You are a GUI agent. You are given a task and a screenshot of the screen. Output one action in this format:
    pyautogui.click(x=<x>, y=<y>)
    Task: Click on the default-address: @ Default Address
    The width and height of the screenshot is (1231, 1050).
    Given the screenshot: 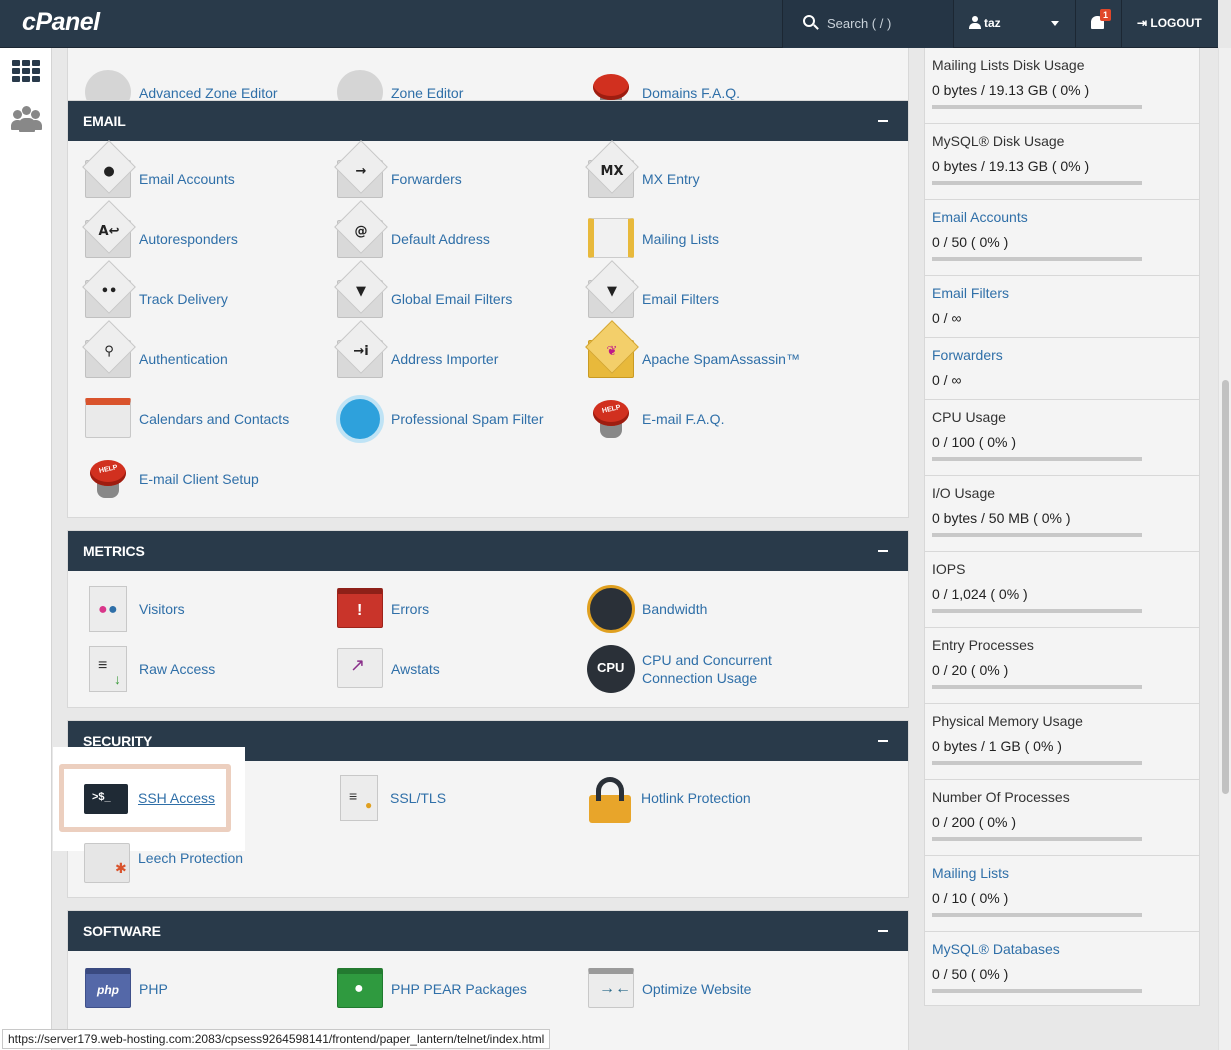 What is the action you would take?
    pyautogui.click(x=412, y=239)
    